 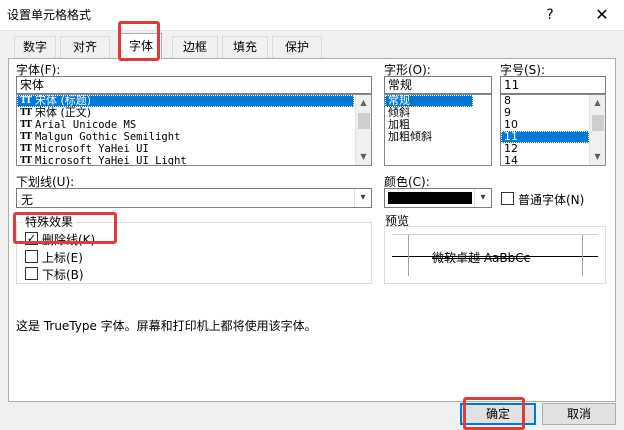 I want to click on subscript-label: 下标(B), so click(x=63, y=275).